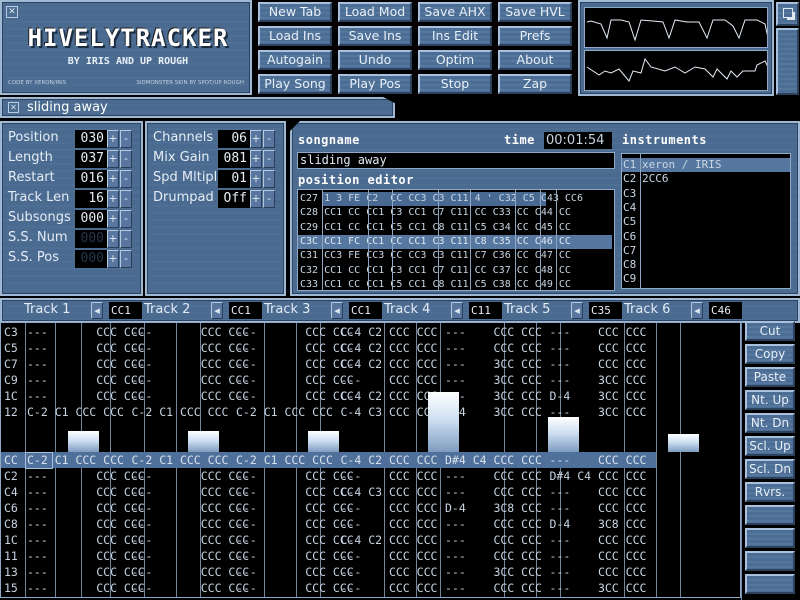  I want to click on track-label: Track 2, so click(167, 309).